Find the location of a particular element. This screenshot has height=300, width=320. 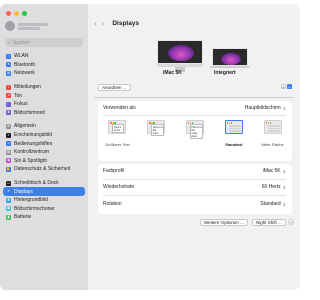

page-title: Displays is located at coordinates (126, 23).